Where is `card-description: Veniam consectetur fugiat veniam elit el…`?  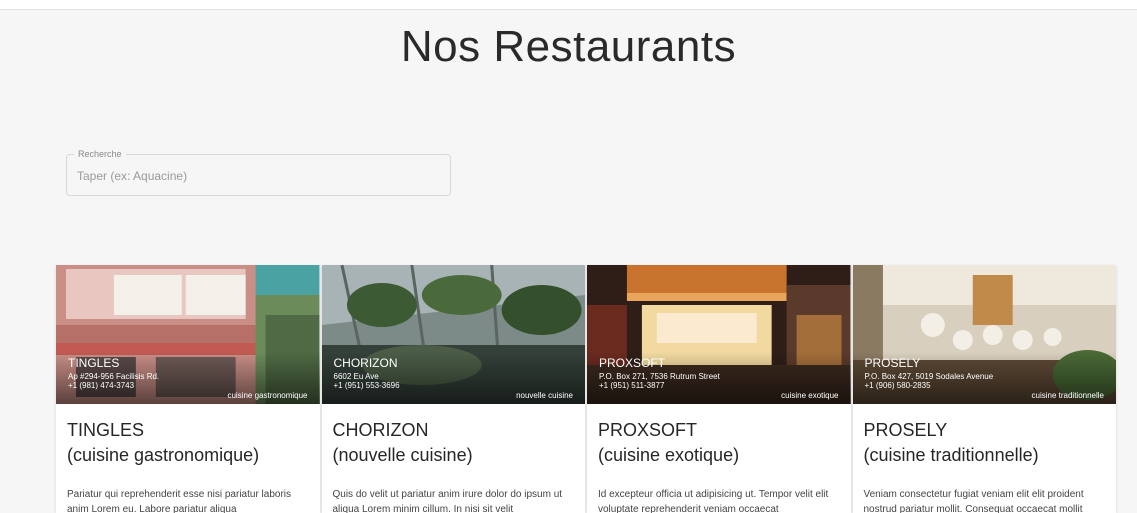 card-description: Veniam consectetur fugiat veniam elit el… is located at coordinates (973, 501).